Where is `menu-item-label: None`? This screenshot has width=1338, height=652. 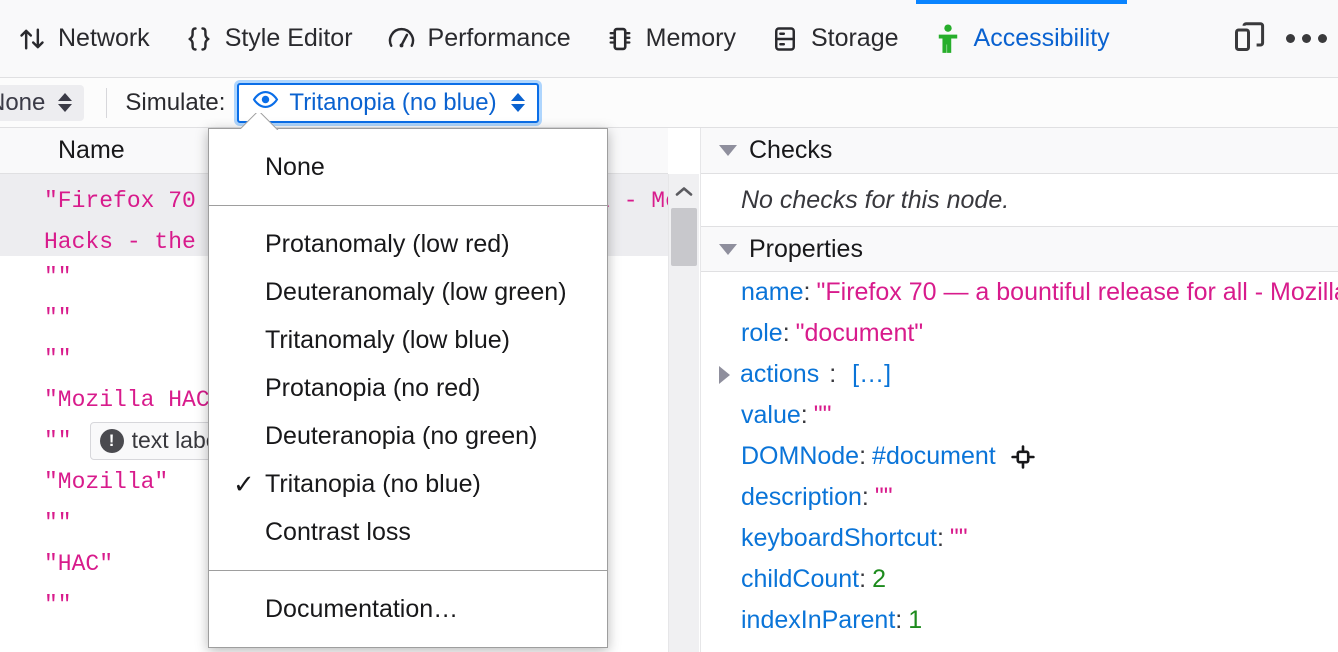 menu-item-label: None is located at coordinates (295, 166).